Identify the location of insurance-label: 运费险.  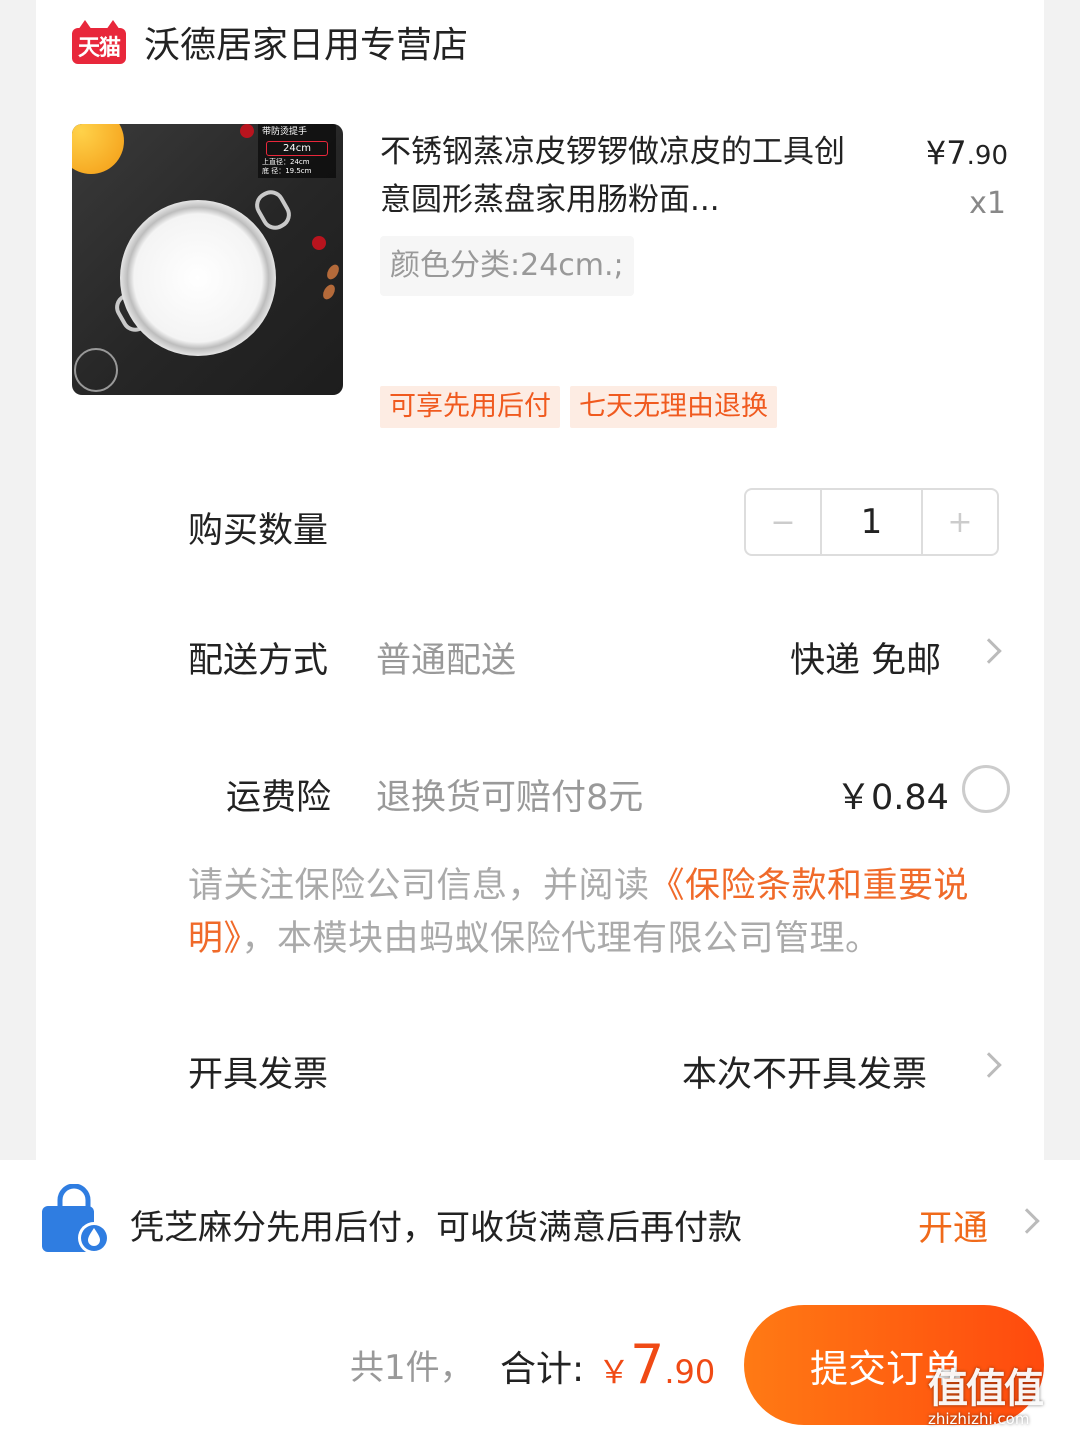
(279, 798).